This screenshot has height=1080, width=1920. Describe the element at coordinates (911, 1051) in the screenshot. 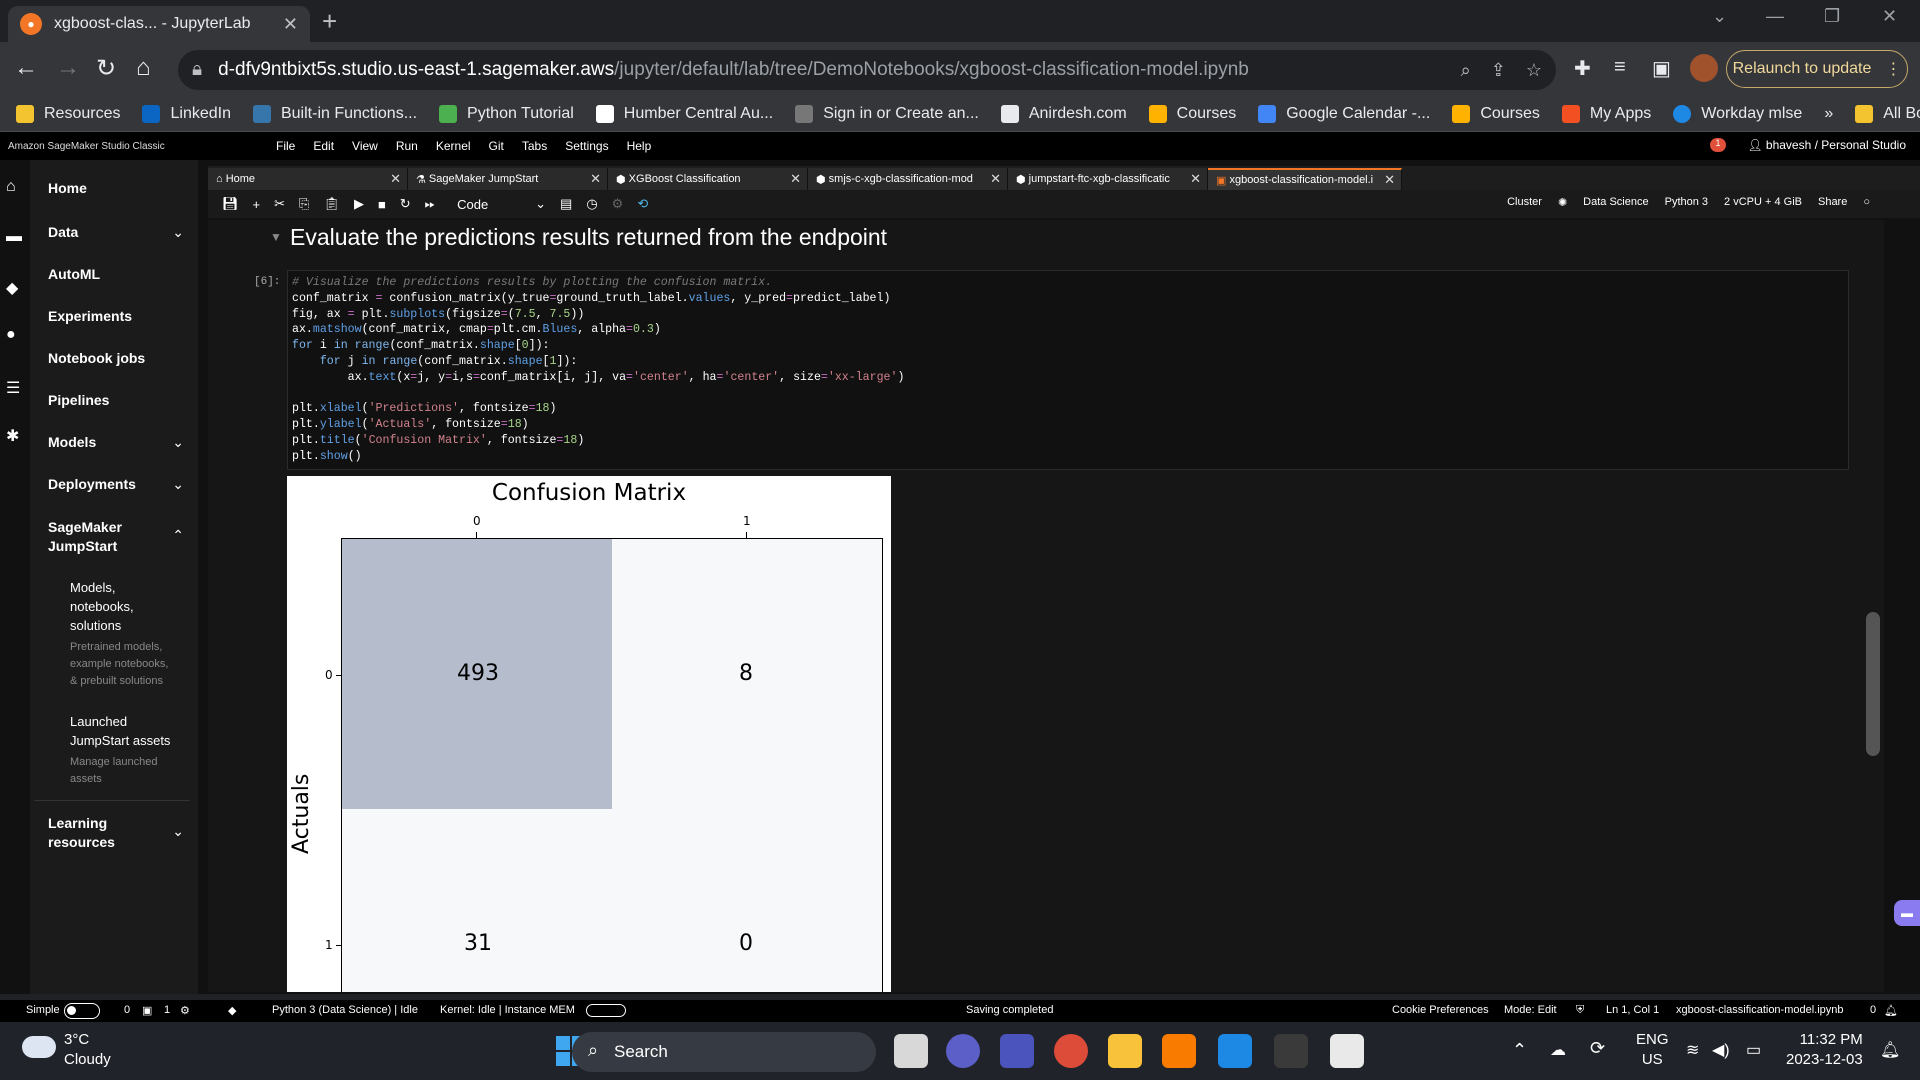

I see `task-view-icon` at that location.